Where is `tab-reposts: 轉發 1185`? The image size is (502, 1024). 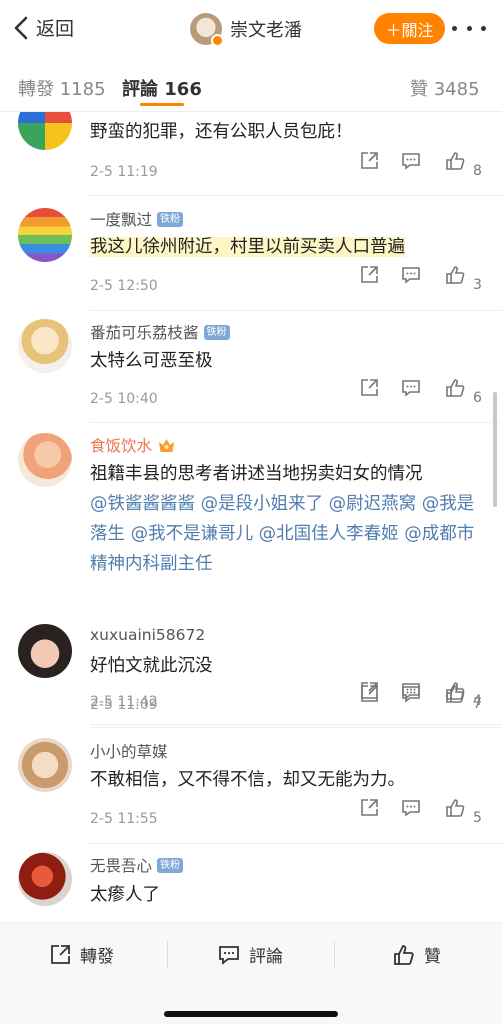 tab-reposts: 轉發 1185 is located at coordinates (62, 88).